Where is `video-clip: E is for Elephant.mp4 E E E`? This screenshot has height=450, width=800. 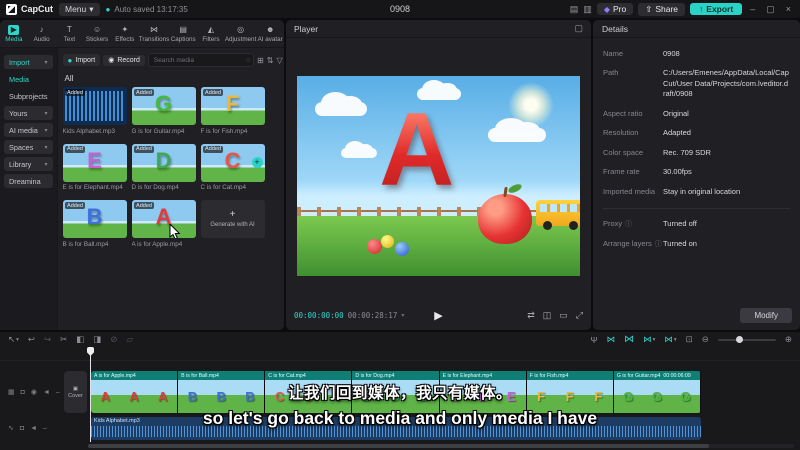 video-clip: E is for Elephant.mp4 E E E is located at coordinates (483, 392).